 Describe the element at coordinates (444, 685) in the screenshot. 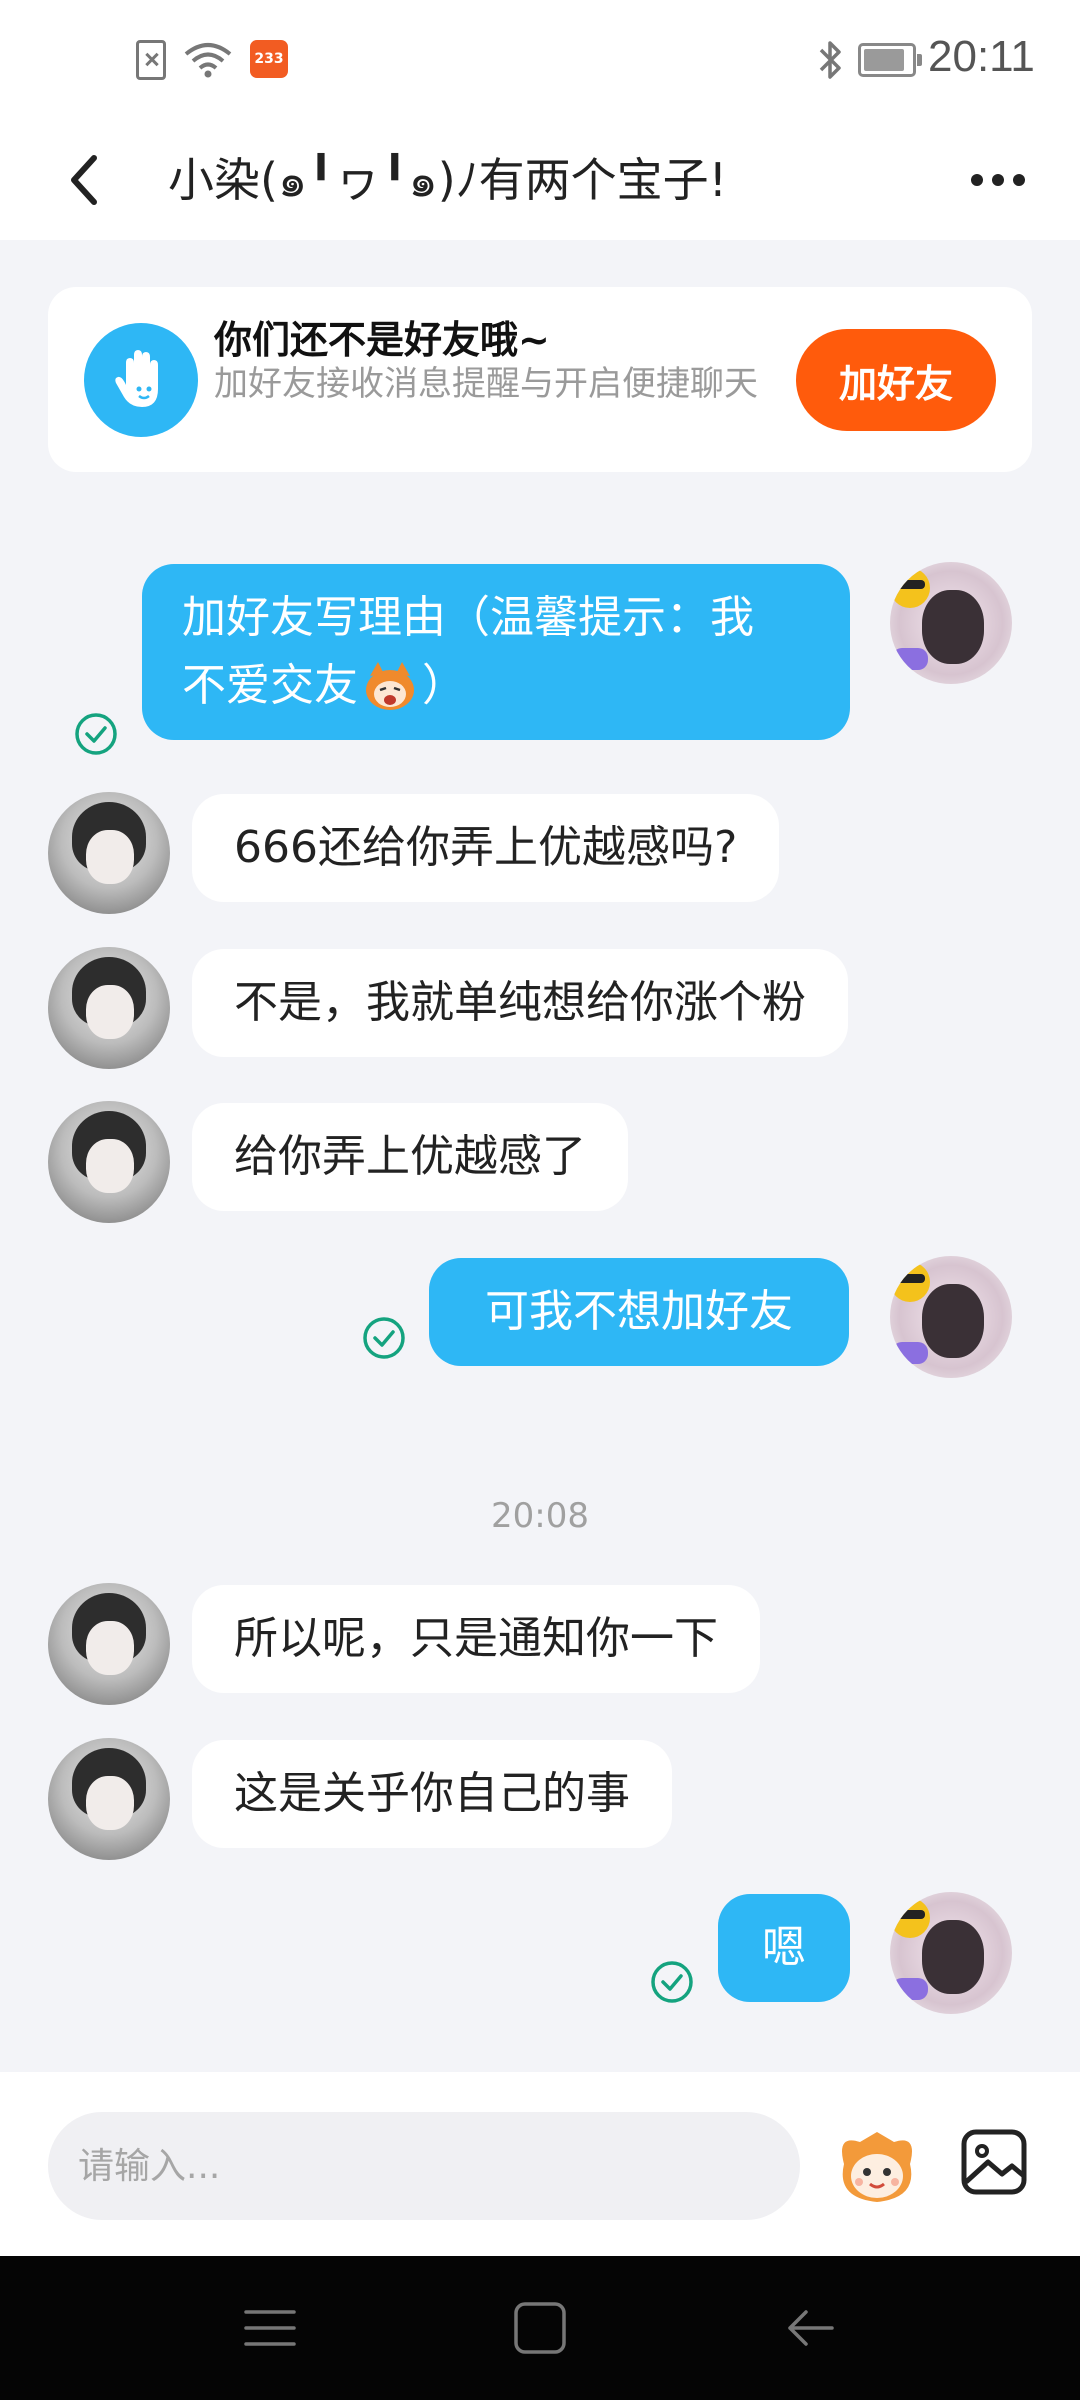

I see `message-text: ）` at that location.